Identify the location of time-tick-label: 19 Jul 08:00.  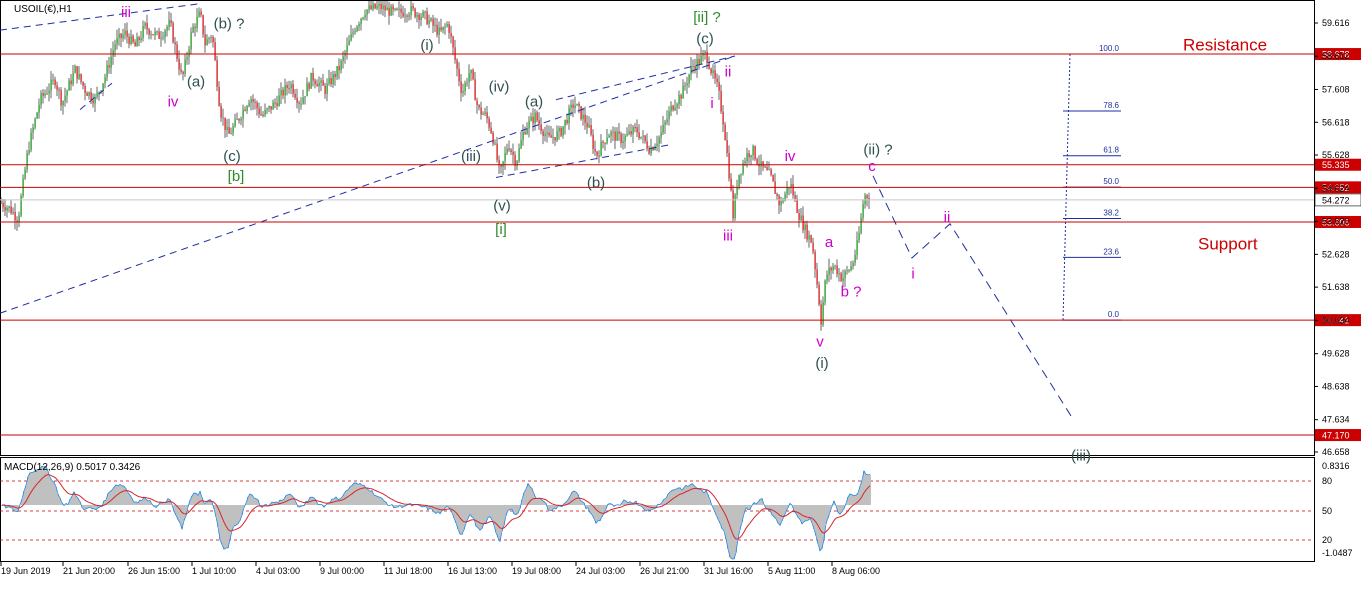
(536, 571).